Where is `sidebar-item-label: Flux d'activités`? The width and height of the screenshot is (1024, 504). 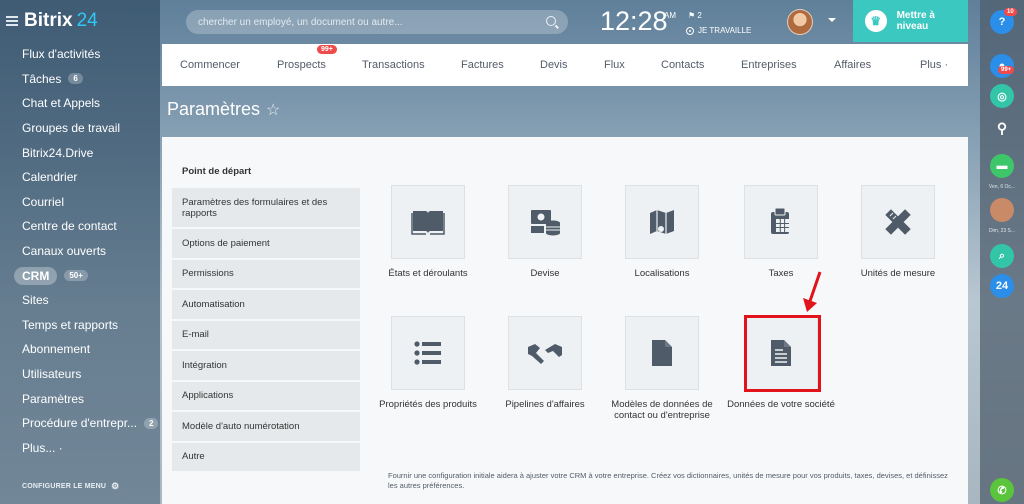 sidebar-item-label: Flux d'activités is located at coordinates (61, 54).